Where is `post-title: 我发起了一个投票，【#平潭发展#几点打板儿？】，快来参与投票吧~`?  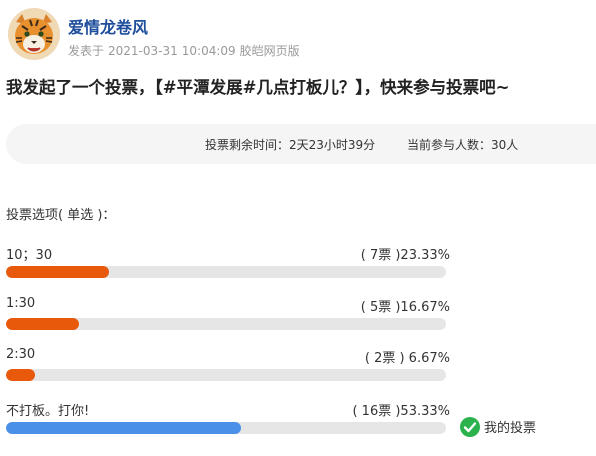 post-title: 我发起了一个投票，【#平潭发展#几点打板儿？】，快来参与投票吧~ is located at coordinates (258, 87).